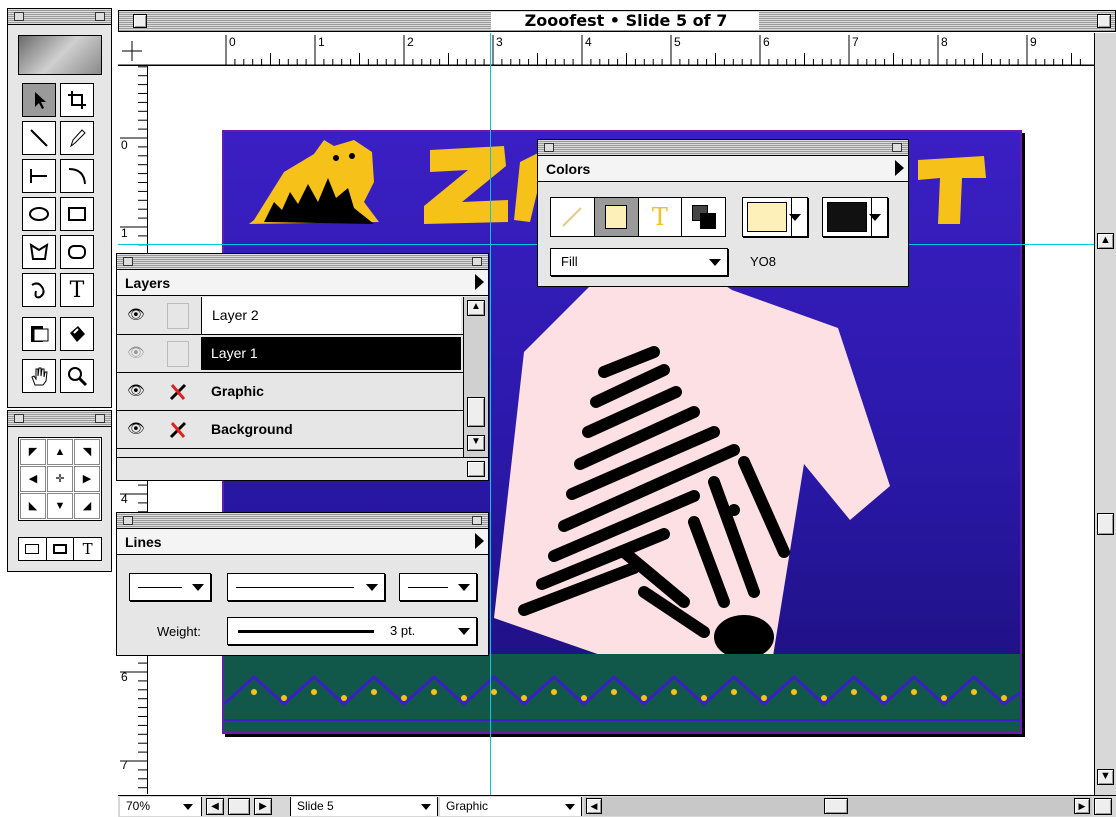 The image size is (1116, 817). Describe the element at coordinates (77, 214) in the screenshot. I see `rectangle-tool-icon` at that location.